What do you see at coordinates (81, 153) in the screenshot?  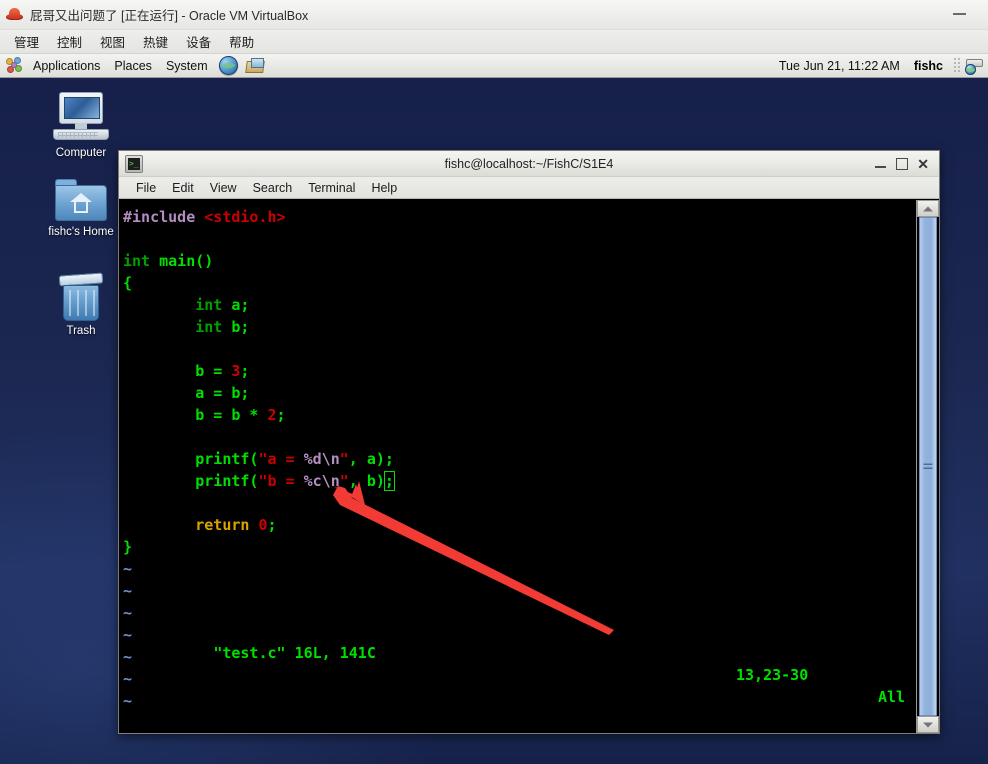 I see `desktop-icon-computer-label: Computer` at bounding box center [81, 153].